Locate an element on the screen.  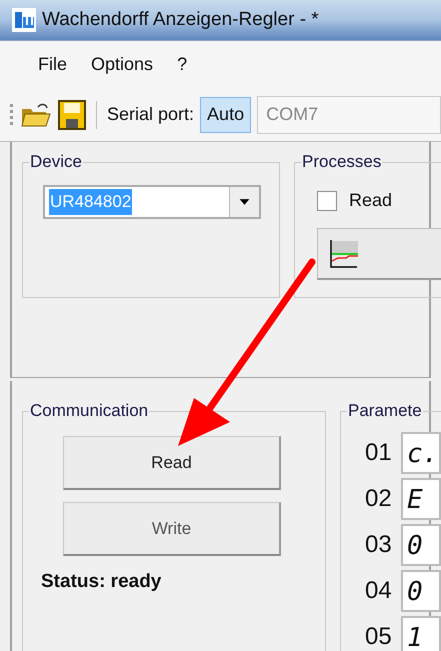
chart-icon is located at coordinates (343, 253).